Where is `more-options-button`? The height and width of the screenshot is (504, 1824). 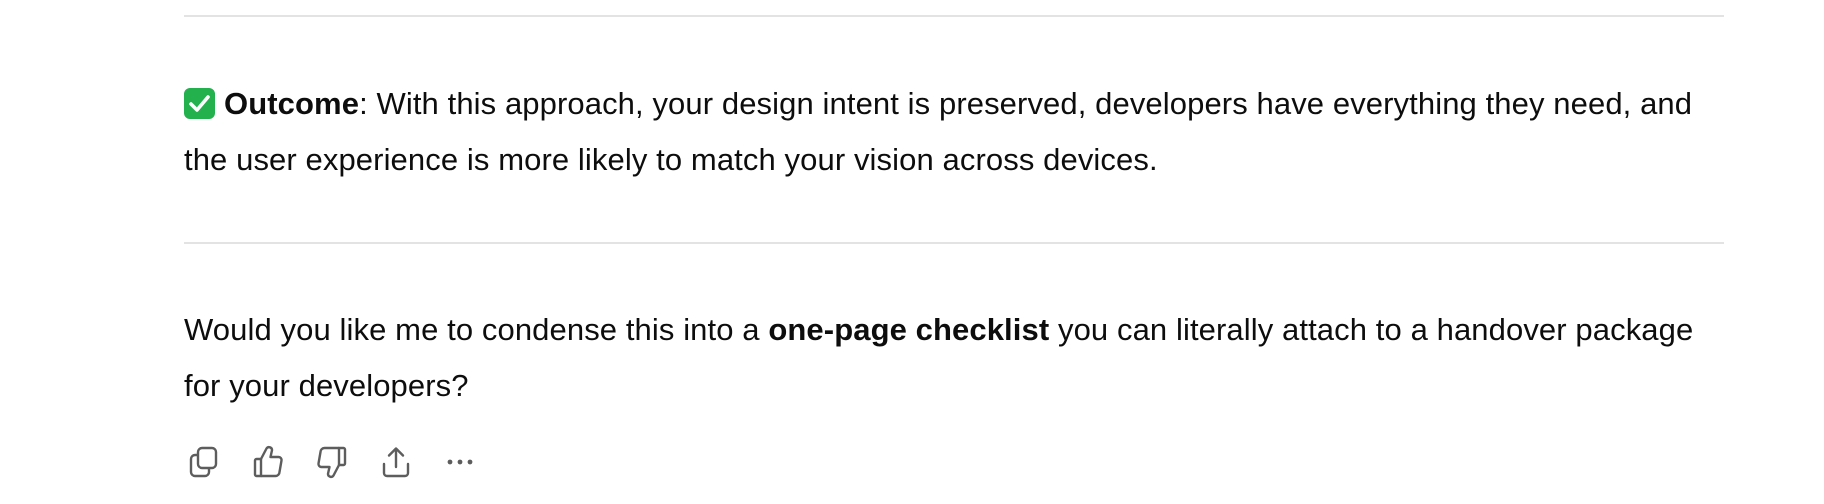 more-options-button is located at coordinates (460, 462).